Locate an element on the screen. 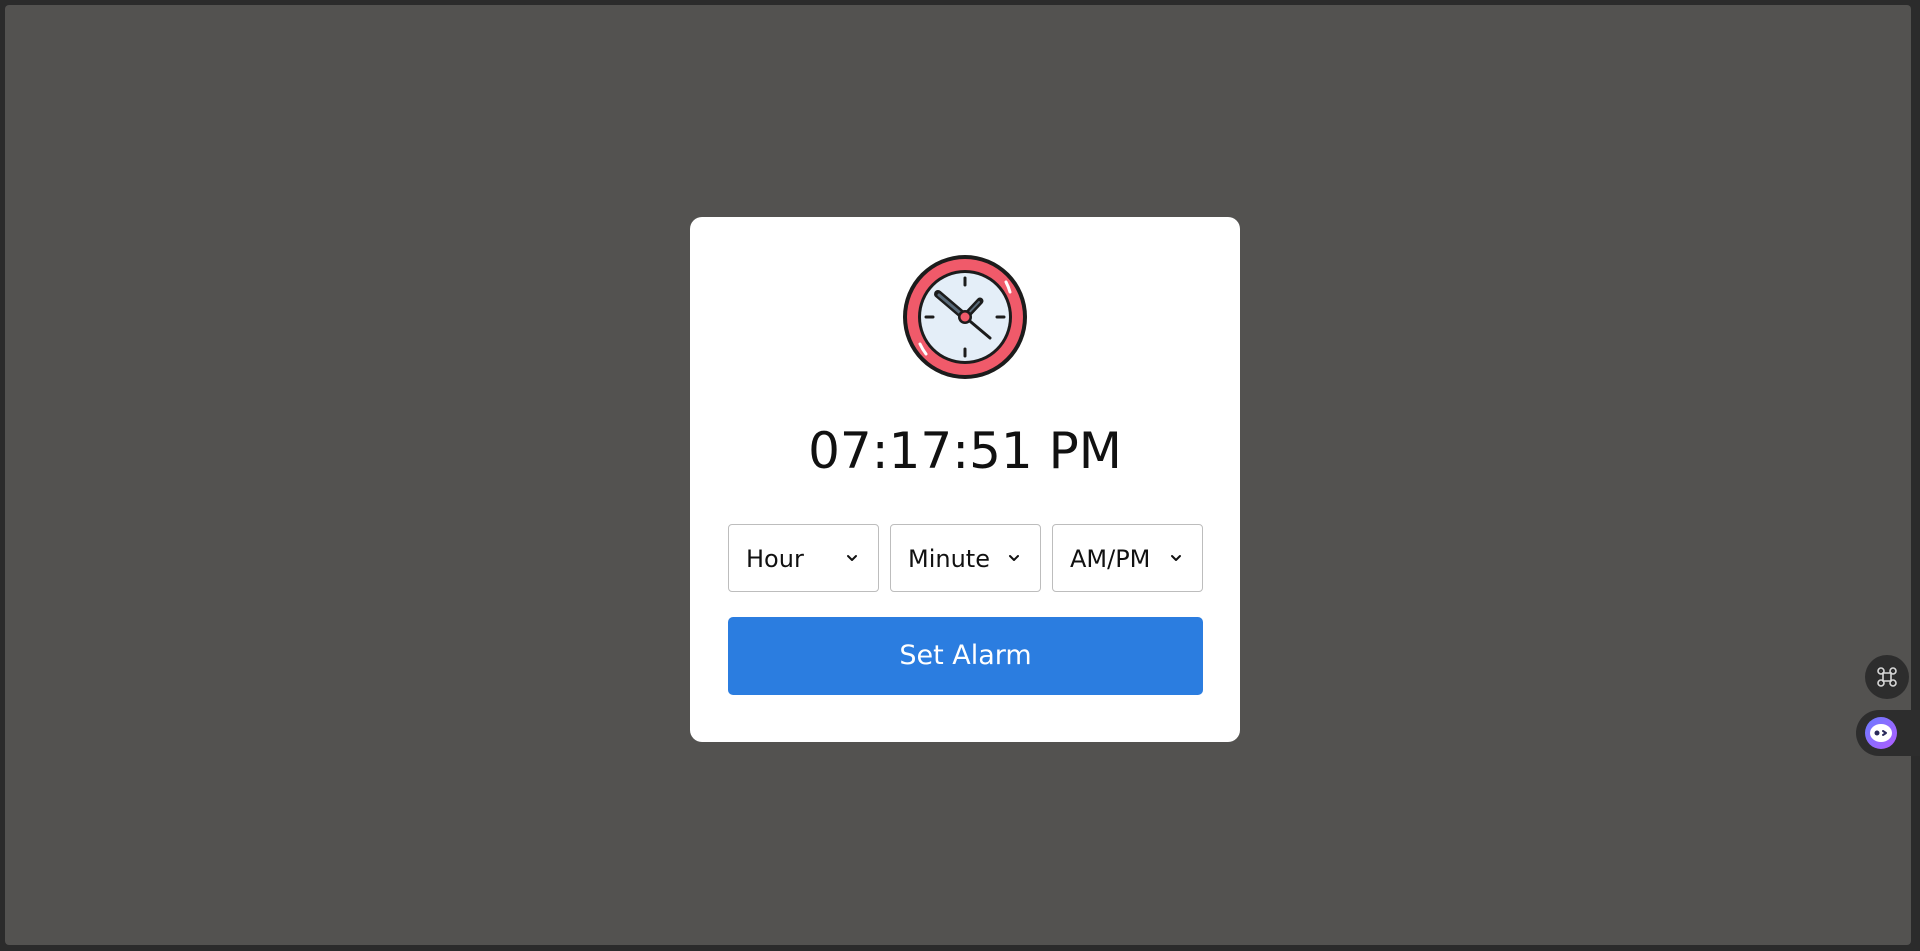 The height and width of the screenshot is (951, 1920). assistant-widget-button is located at coordinates (1888, 733).